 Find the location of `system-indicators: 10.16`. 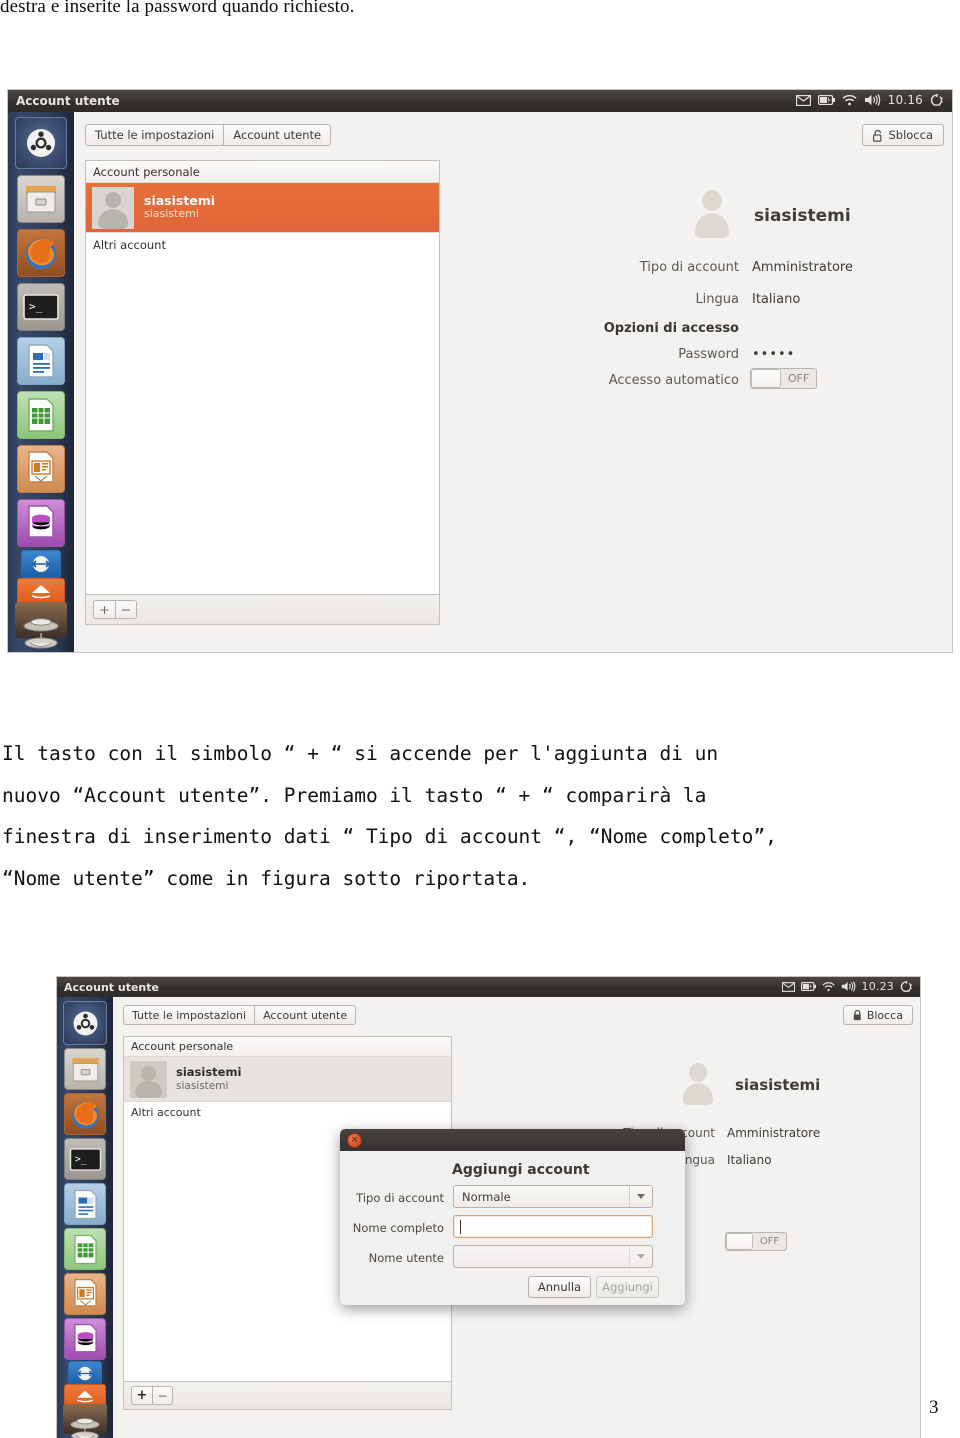

system-indicators: 10.16 is located at coordinates (869, 100).